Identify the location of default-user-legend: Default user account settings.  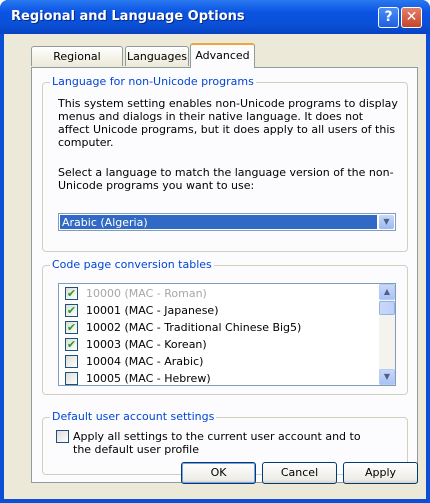
(133, 416).